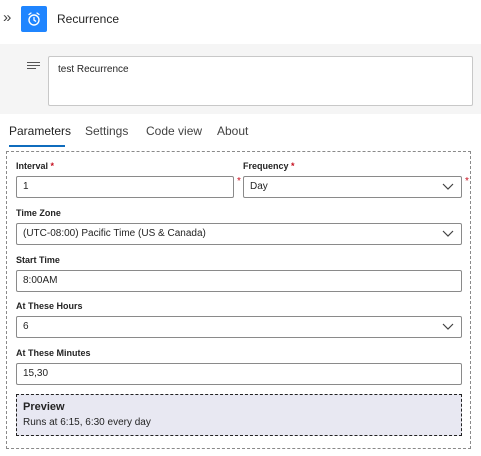  What do you see at coordinates (10, 18) in the screenshot?
I see `collapse-panel-icon: »` at bounding box center [10, 18].